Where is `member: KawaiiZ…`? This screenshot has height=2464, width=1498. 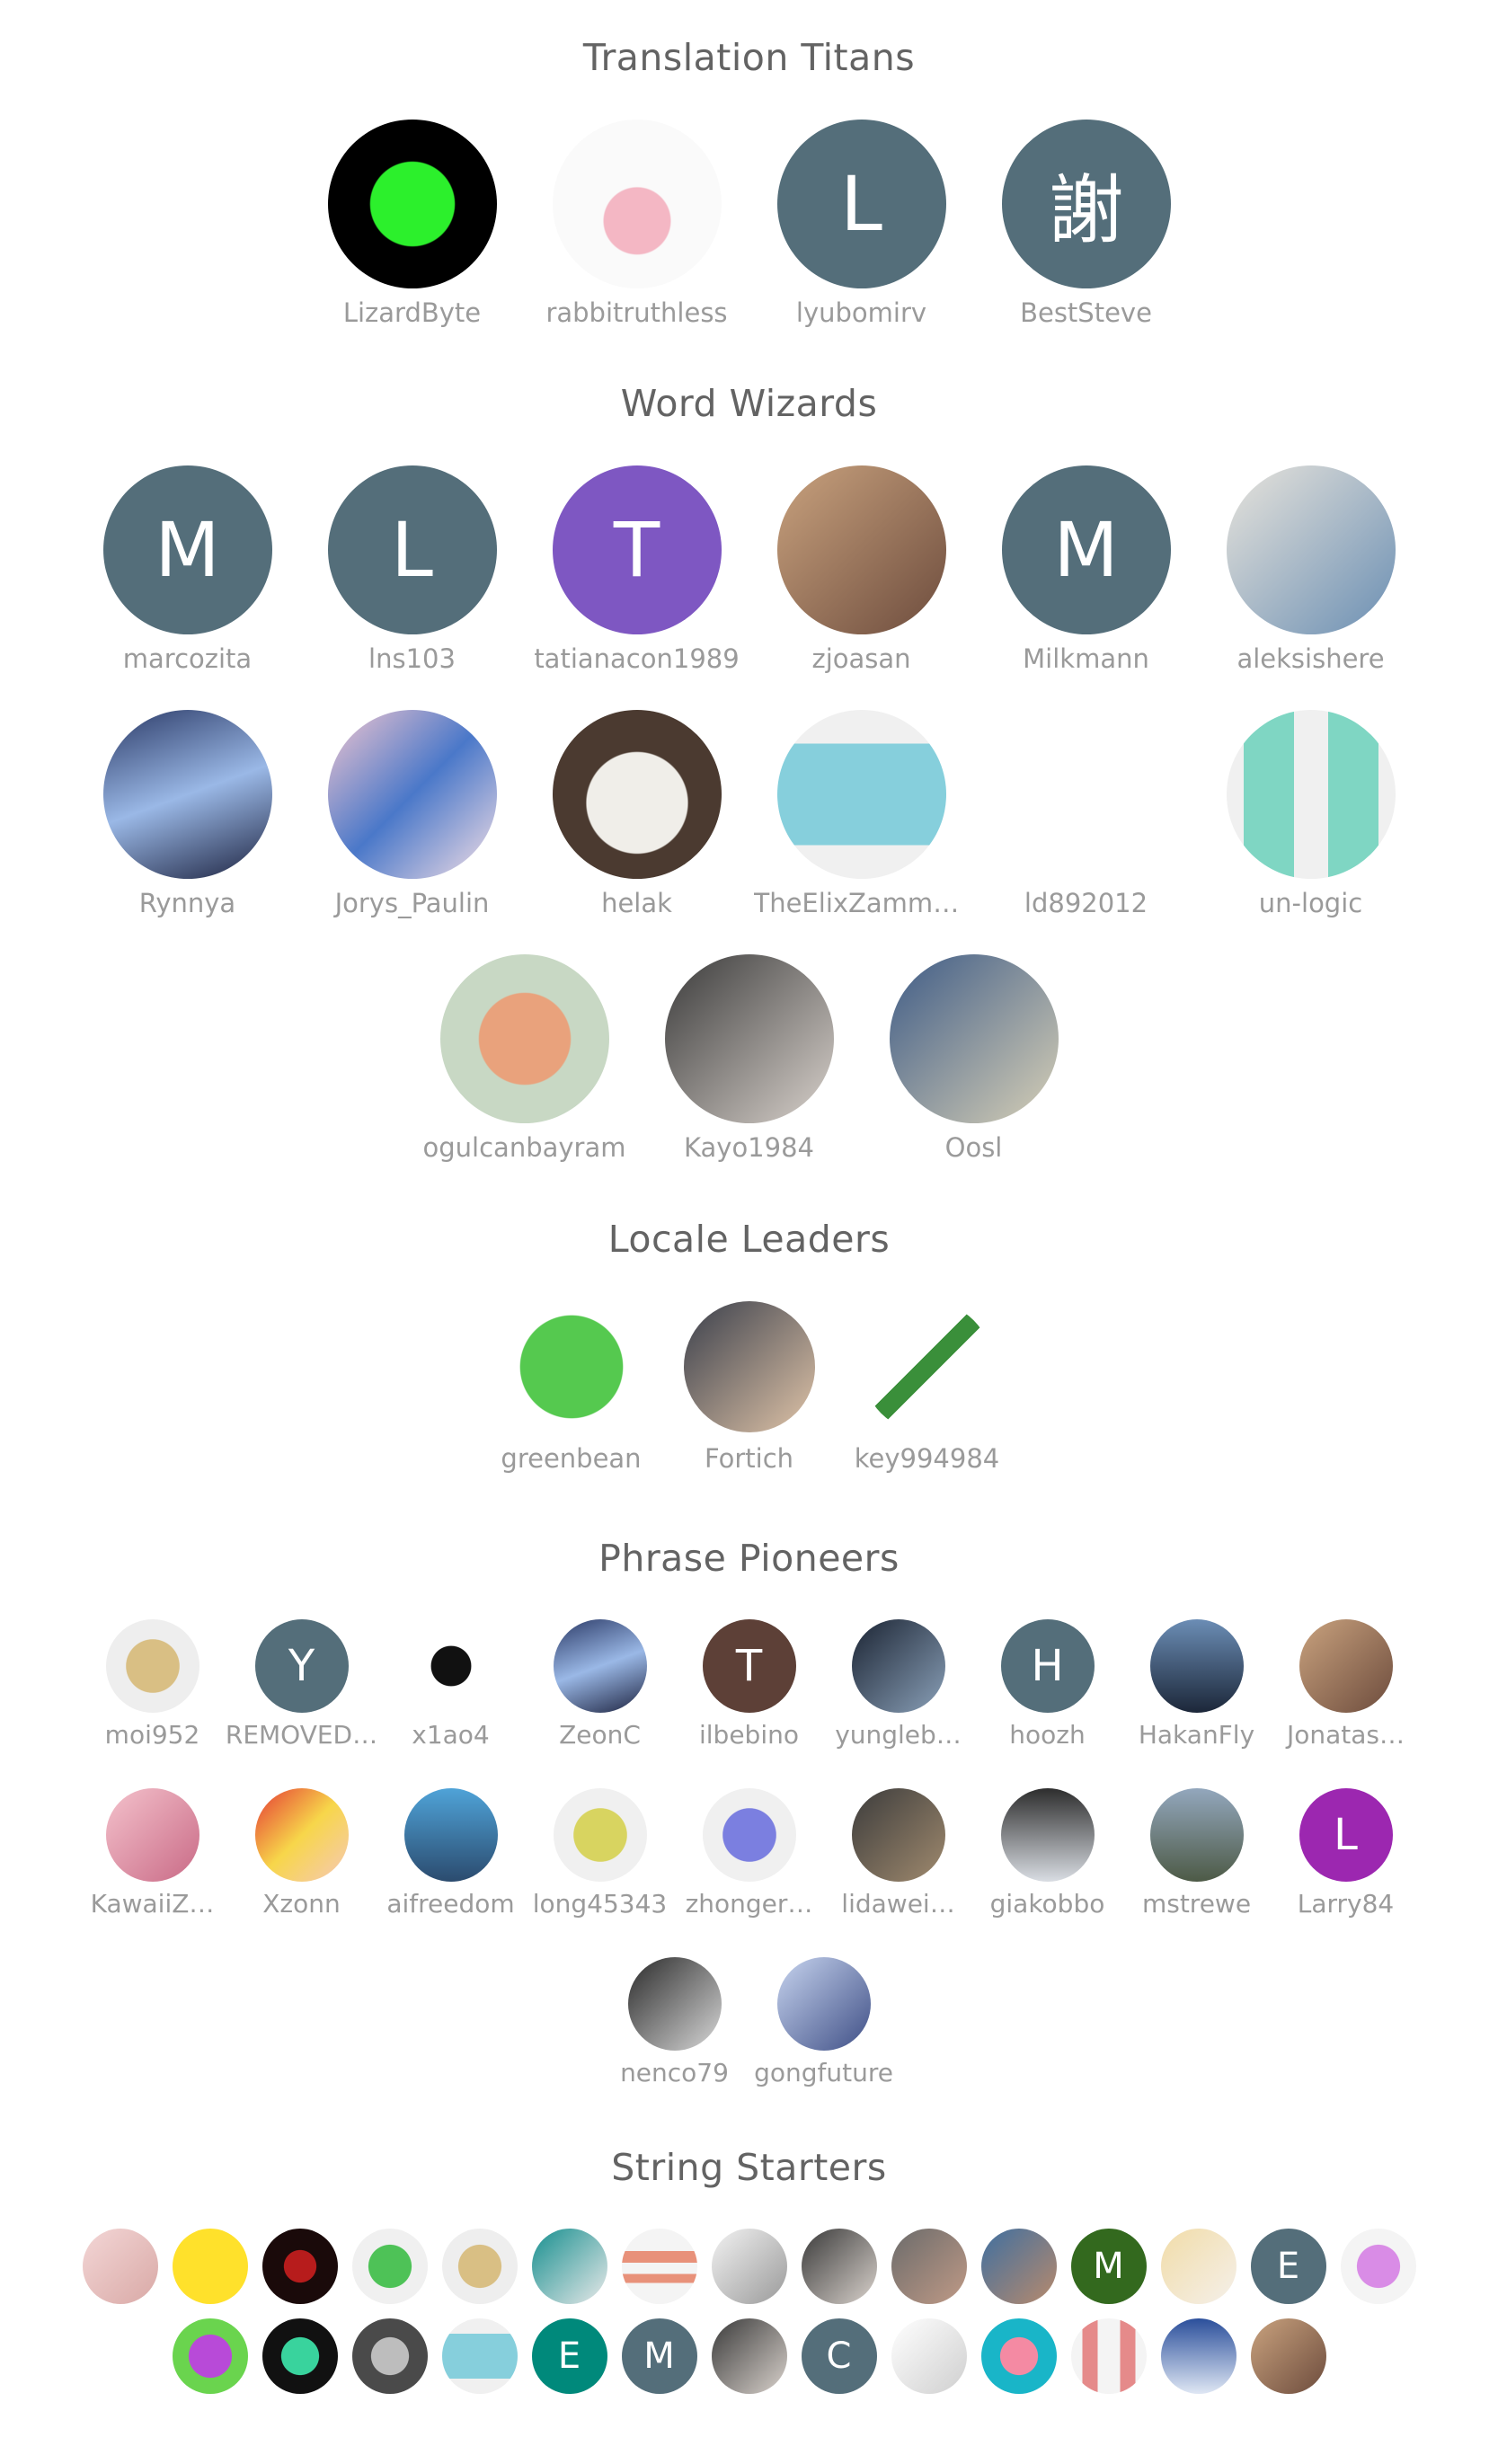 member: KawaiiZ… is located at coordinates (152, 1853).